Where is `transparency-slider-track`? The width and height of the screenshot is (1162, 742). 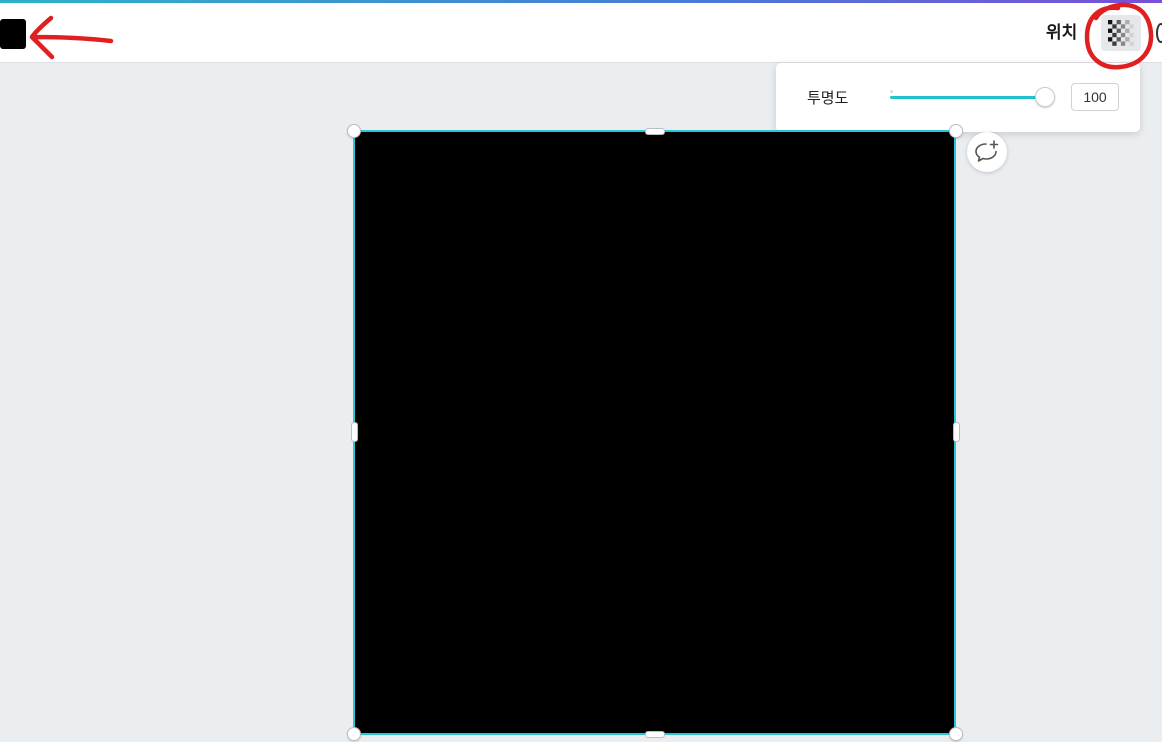 transparency-slider-track is located at coordinates (968, 97).